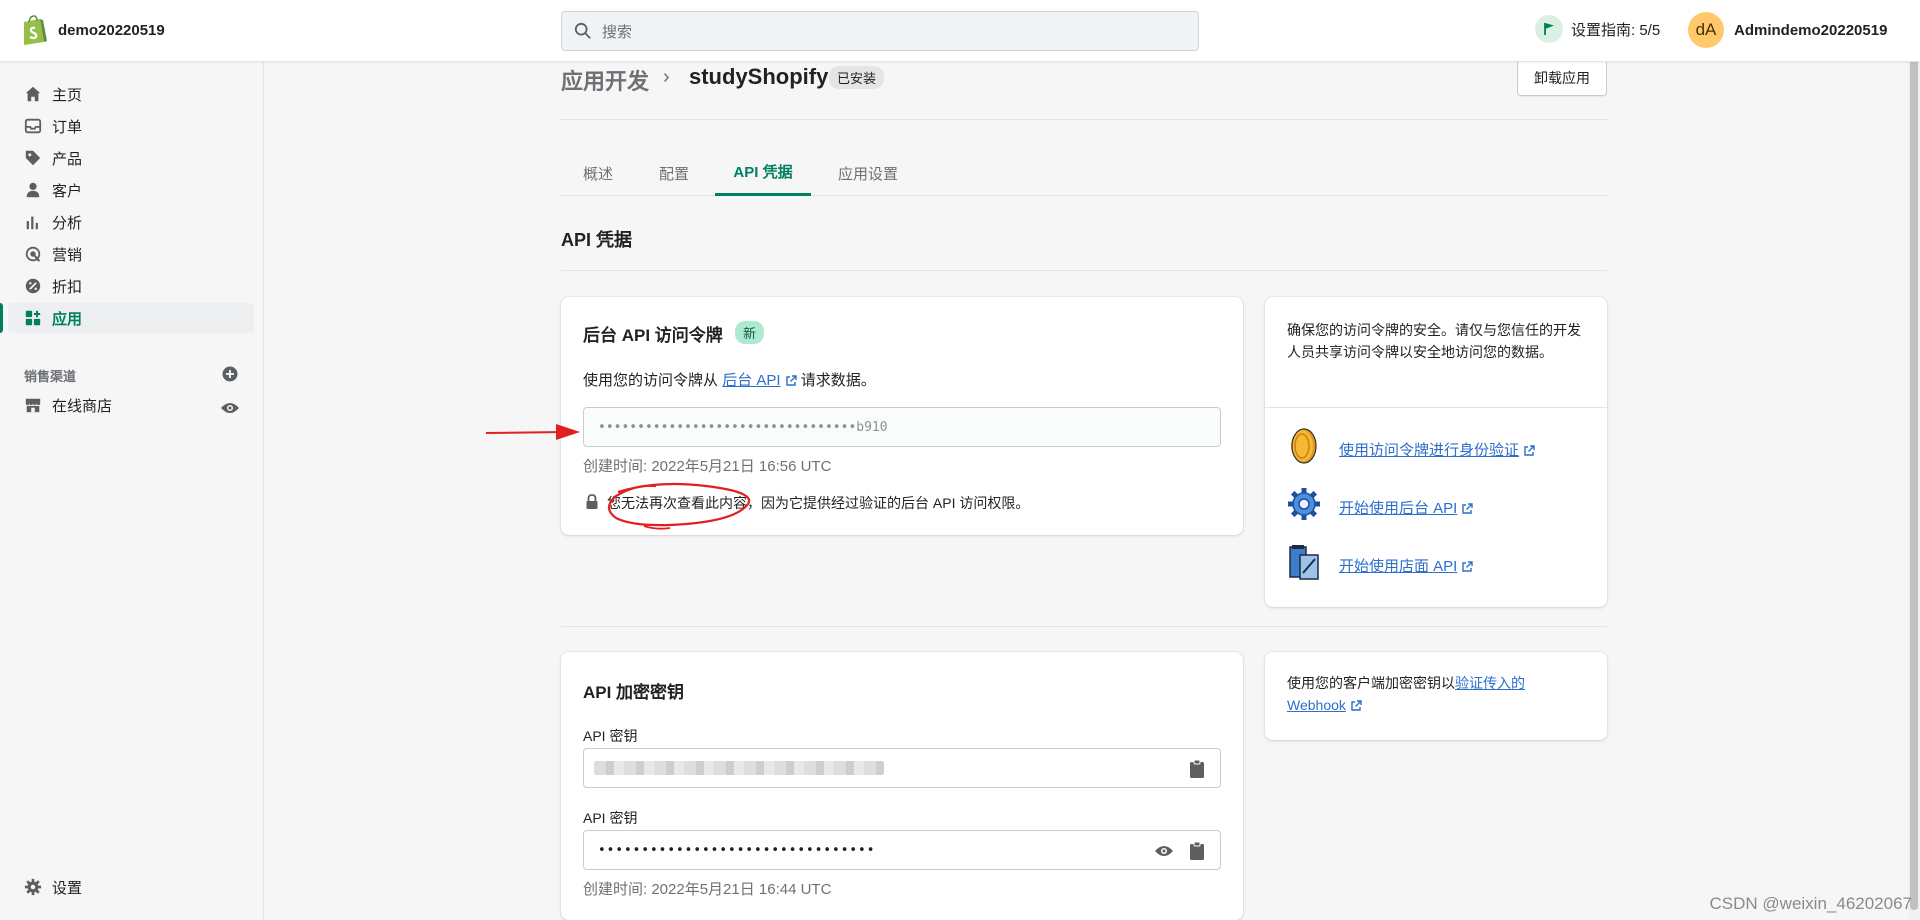  What do you see at coordinates (33, 126) in the screenshot?
I see `orders-icon` at bounding box center [33, 126].